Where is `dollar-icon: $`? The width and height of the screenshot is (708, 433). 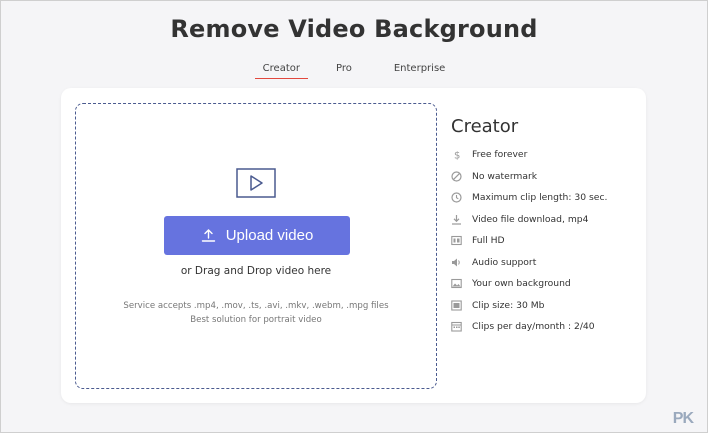 dollar-icon: $ is located at coordinates (456, 155).